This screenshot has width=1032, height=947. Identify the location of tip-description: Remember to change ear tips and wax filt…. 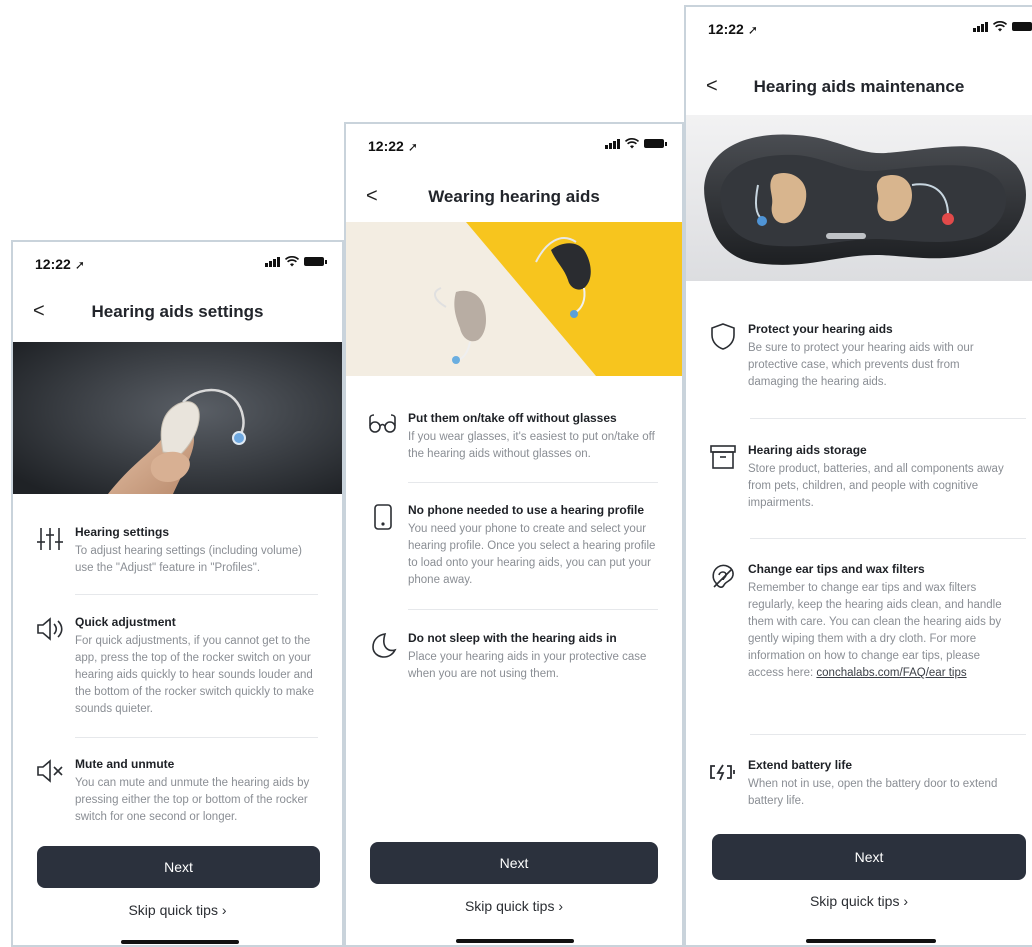
(875, 630).